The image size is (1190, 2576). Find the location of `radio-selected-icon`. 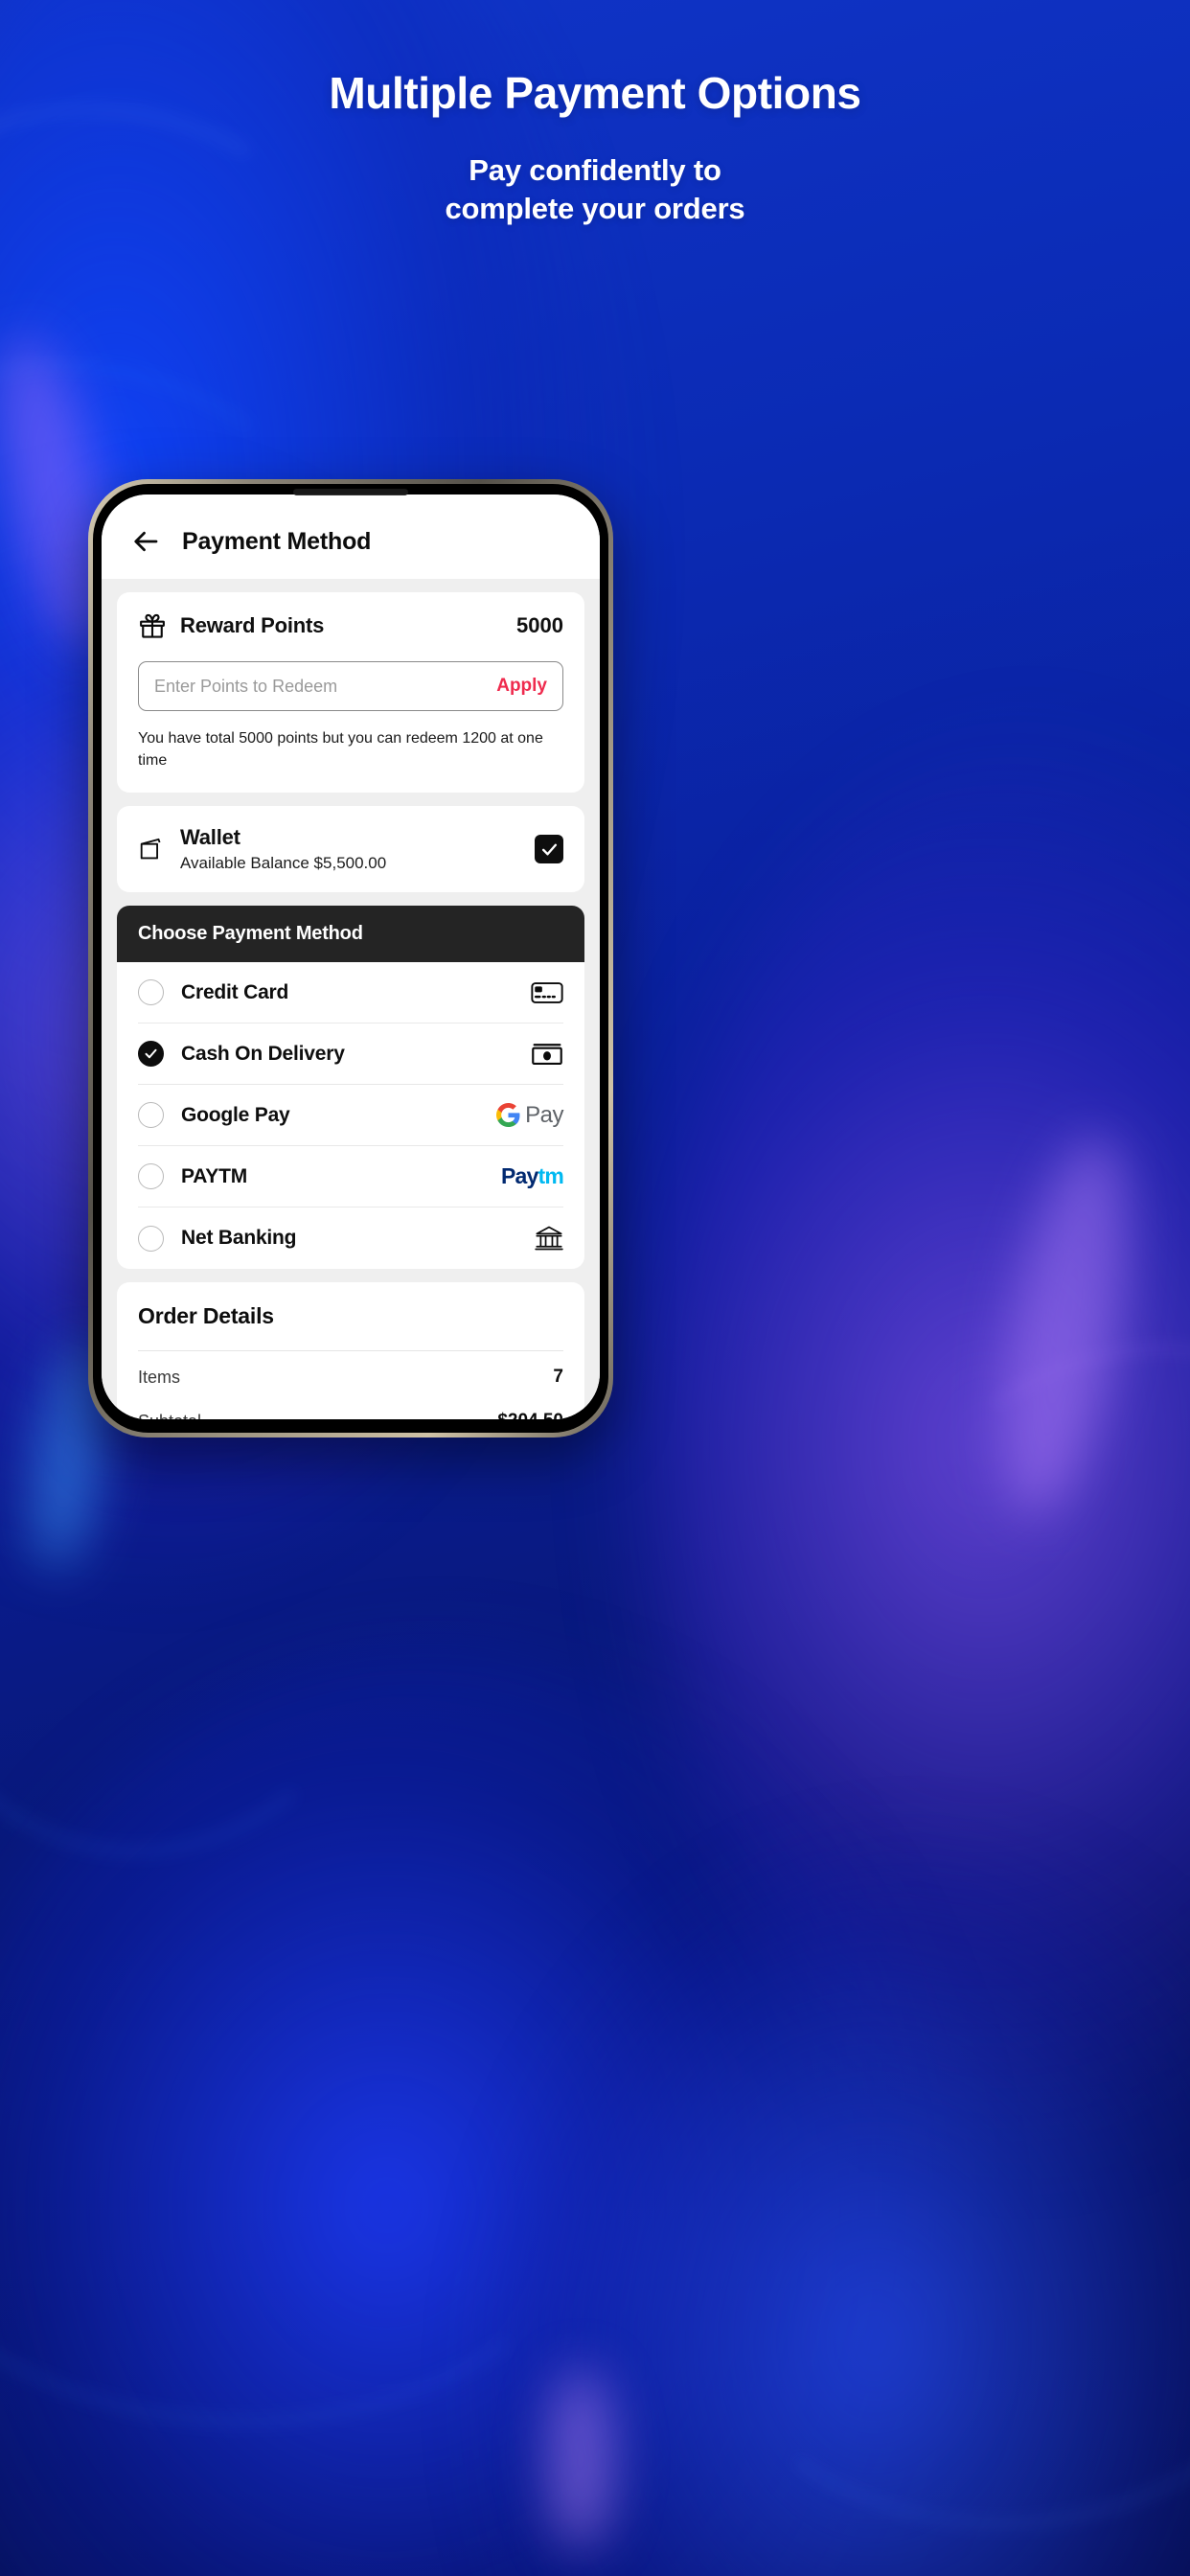

radio-selected-icon is located at coordinates (151, 1054).